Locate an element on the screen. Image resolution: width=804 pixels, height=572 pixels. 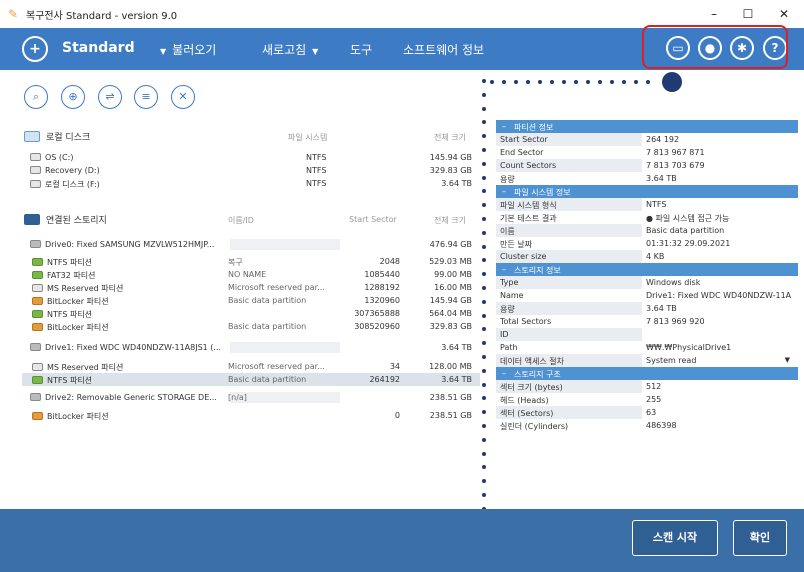
detail-key: Type is located at coordinates (509, 282).